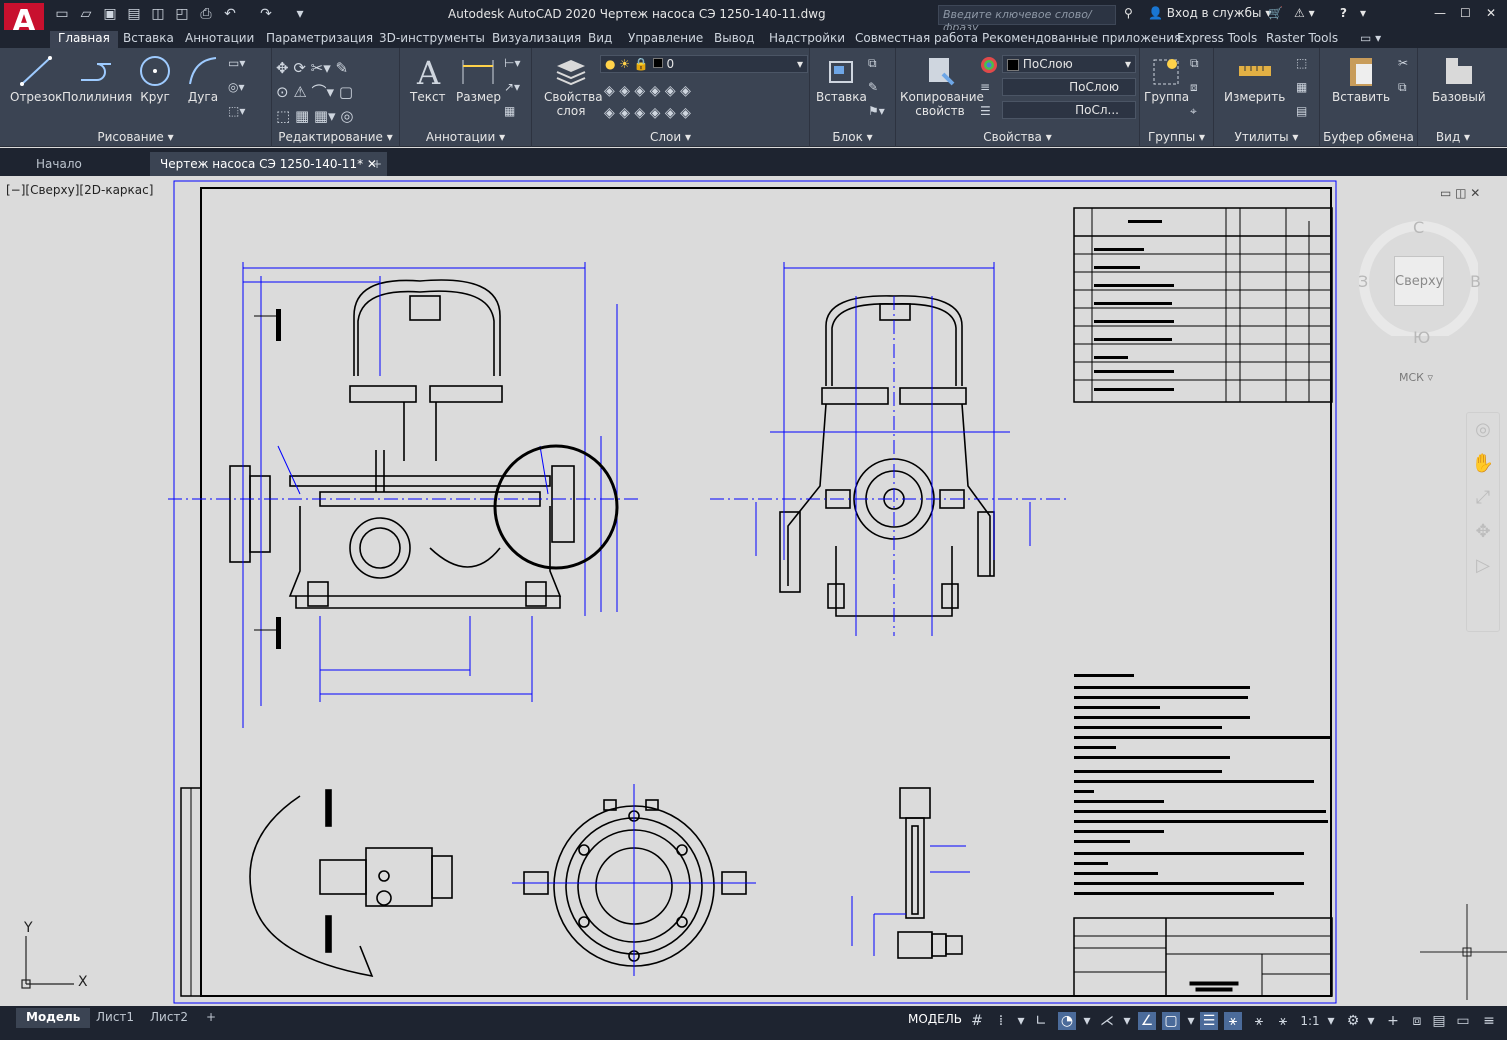 This screenshot has height=1040, width=1507. I want to click on help-dropdown-icon: ▾, so click(1363, 13).